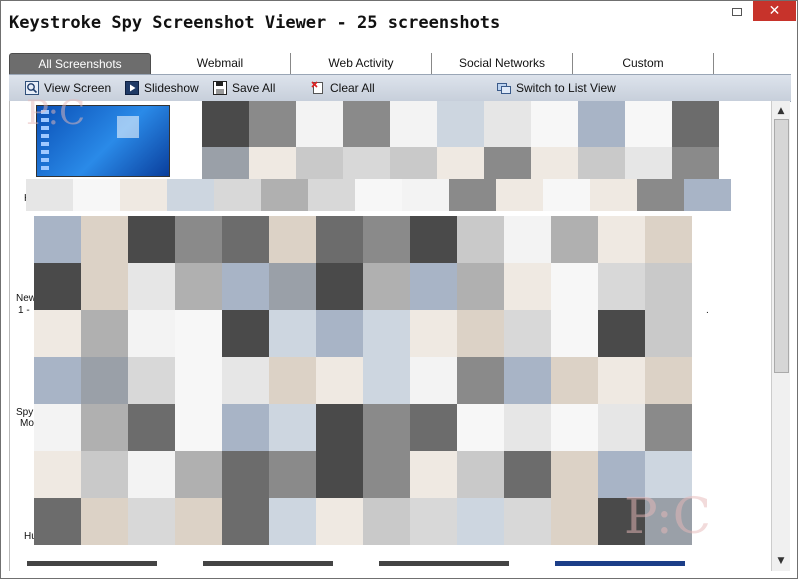  Describe the element at coordinates (361, 63) in the screenshot. I see `tab-web-activity: Web Activity` at that location.